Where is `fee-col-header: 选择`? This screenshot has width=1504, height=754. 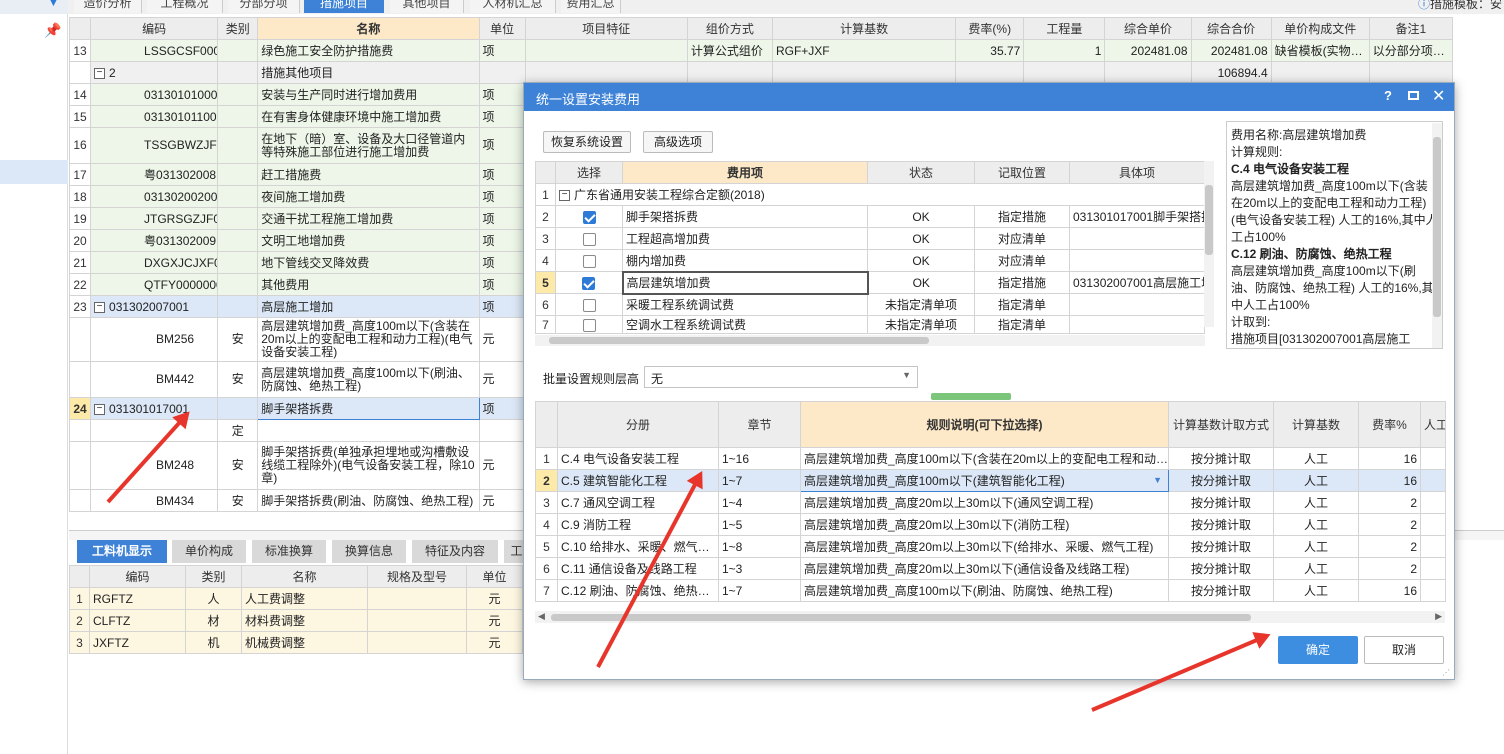 fee-col-header: 选择 is located at coordinates (589, 172).